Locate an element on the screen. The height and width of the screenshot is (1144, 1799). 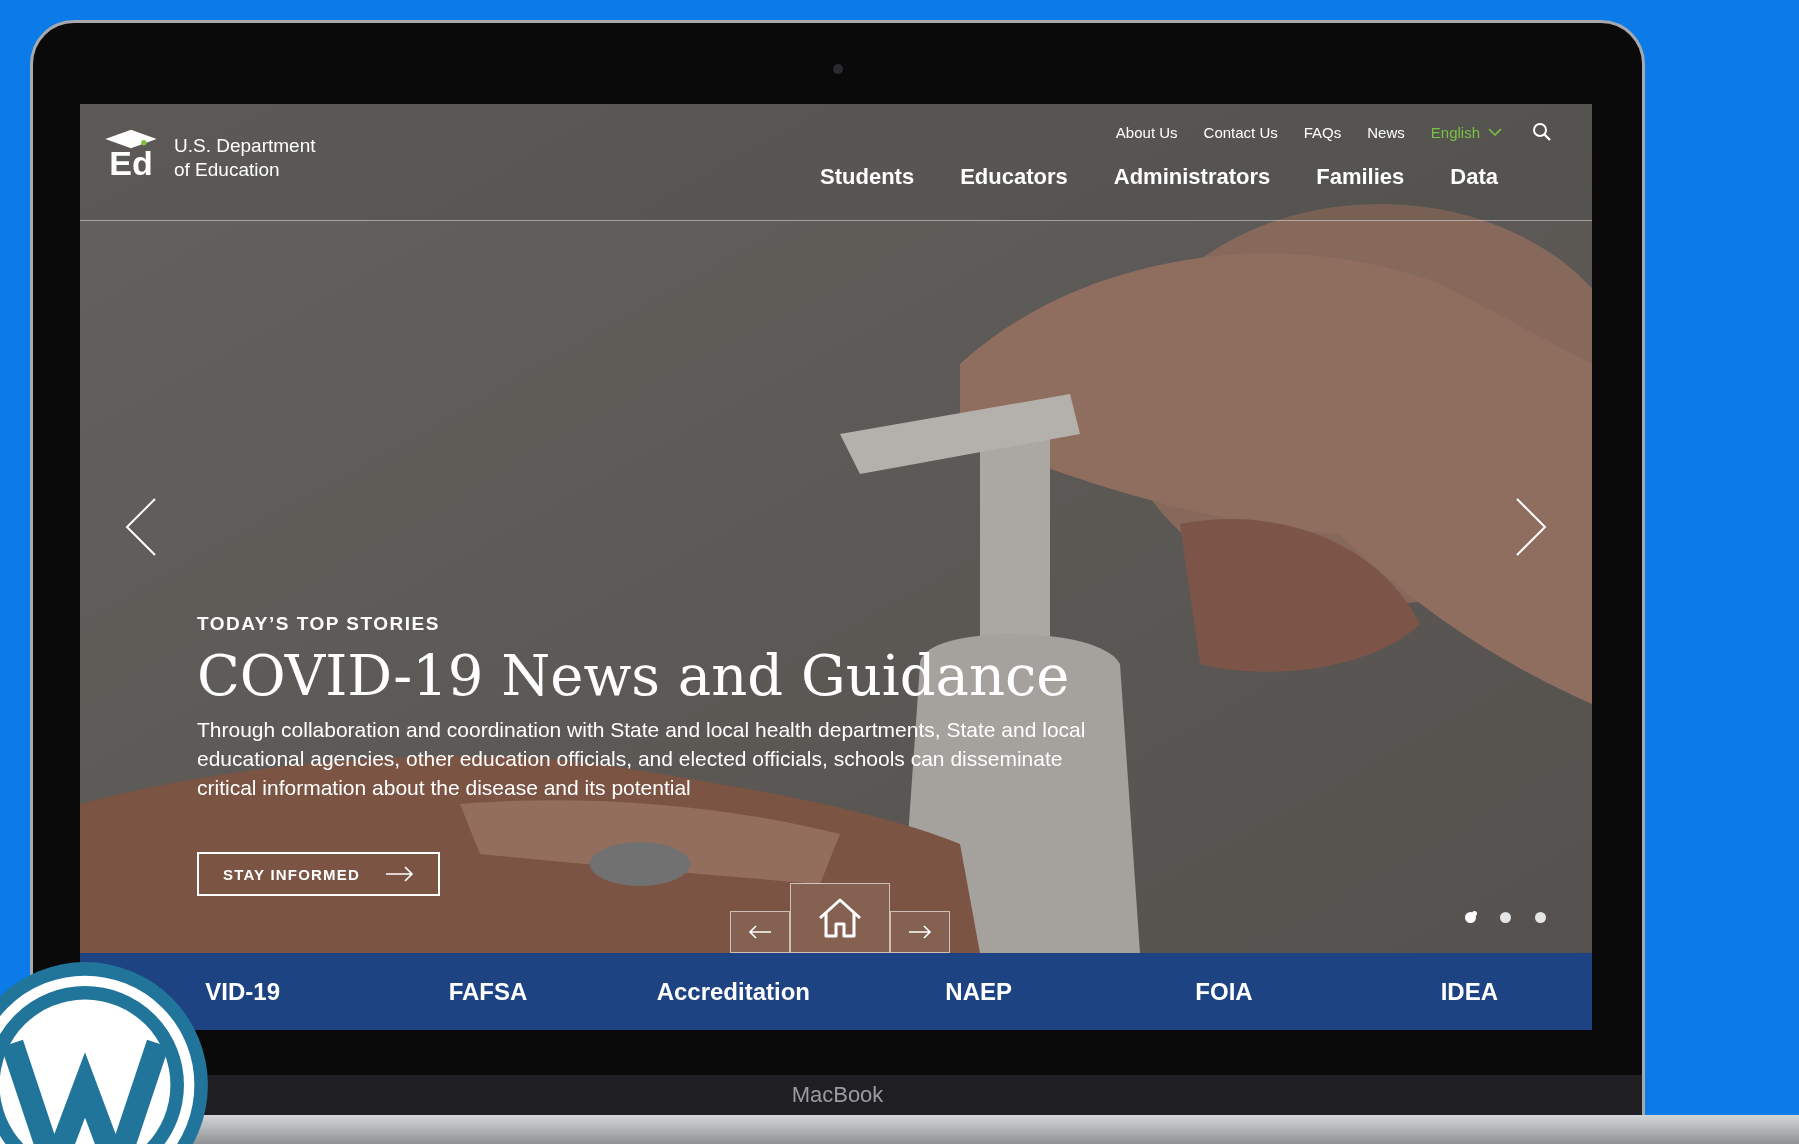
utility-link: News is located at coordinates (1386, 132).